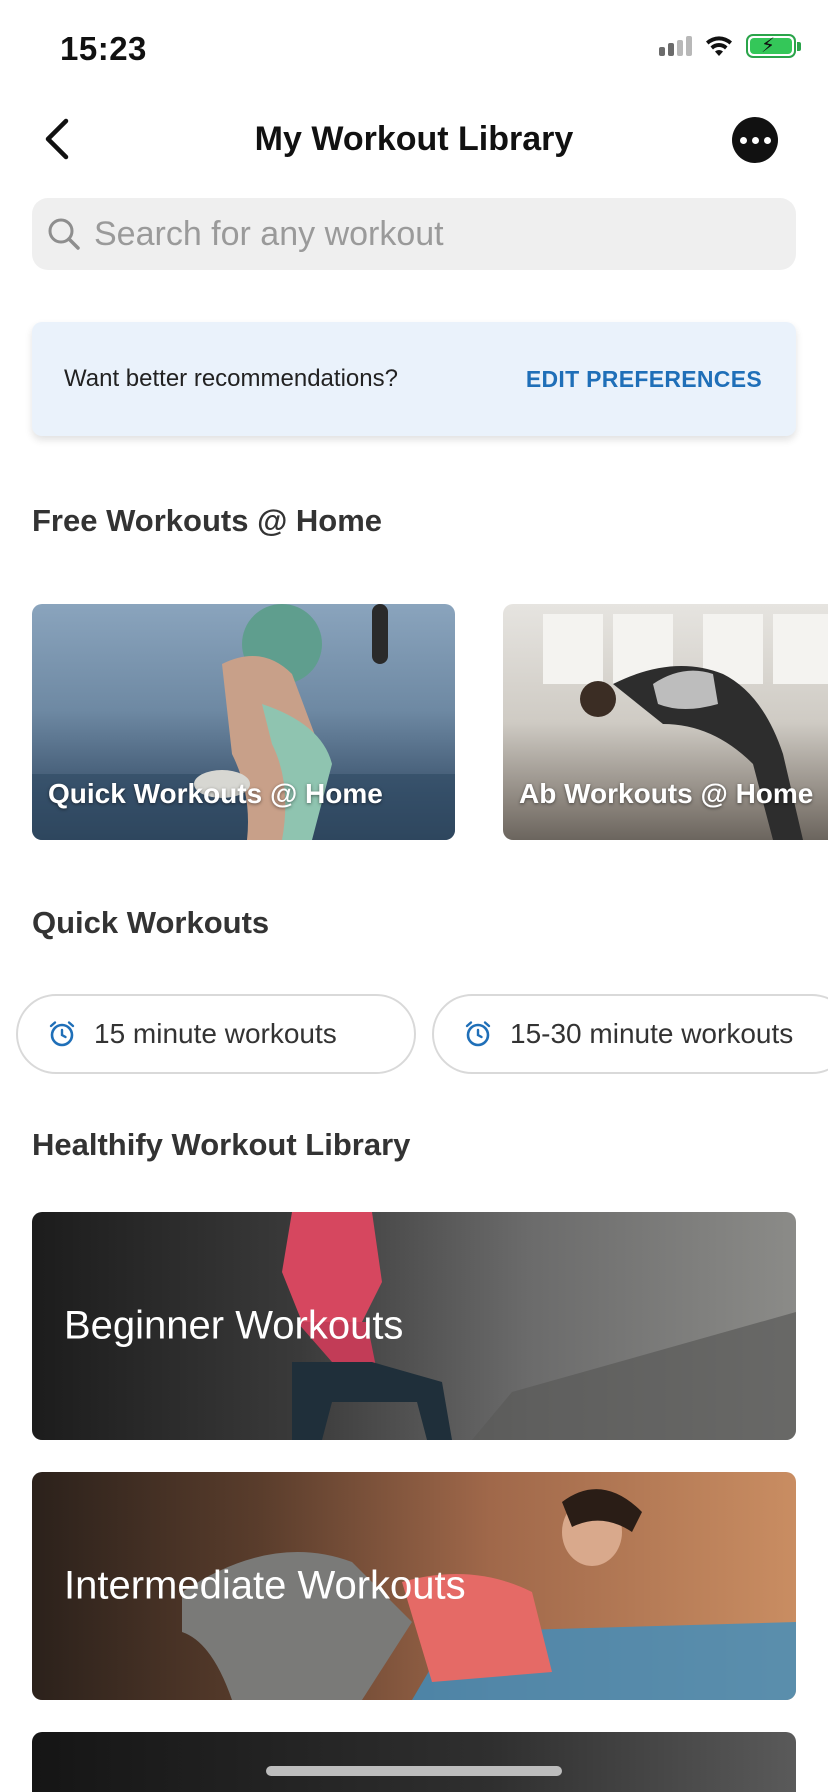 The height and width of the screenshot is (1792, 828). What do you see at coordinates (64, 234) in the screenshot?
I see `search-icon` at bounding box center [64, 234].